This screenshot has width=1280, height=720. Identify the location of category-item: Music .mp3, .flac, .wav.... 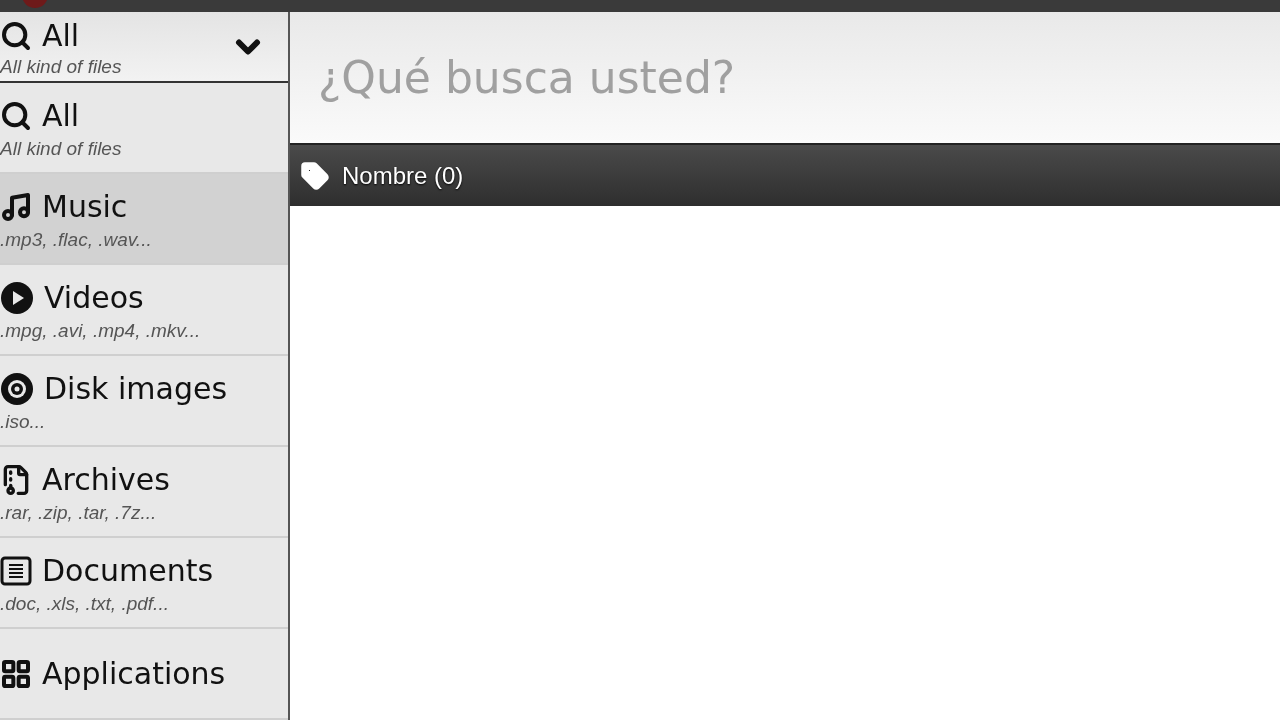
(144, 219).